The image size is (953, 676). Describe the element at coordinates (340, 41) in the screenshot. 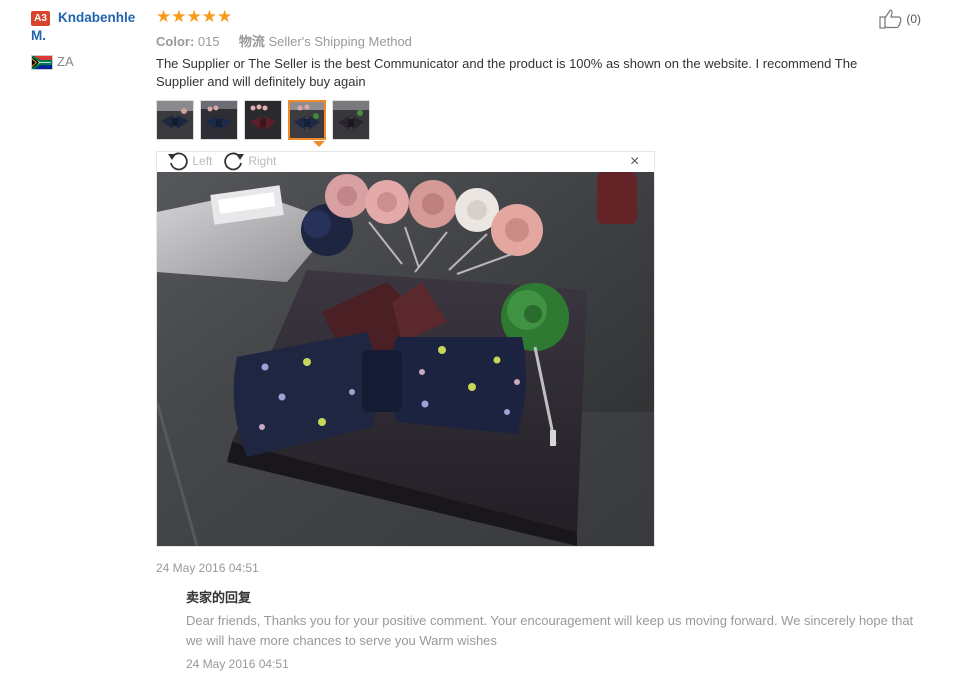

I see `logistics-value: Seller's Shipping Method` at that location.